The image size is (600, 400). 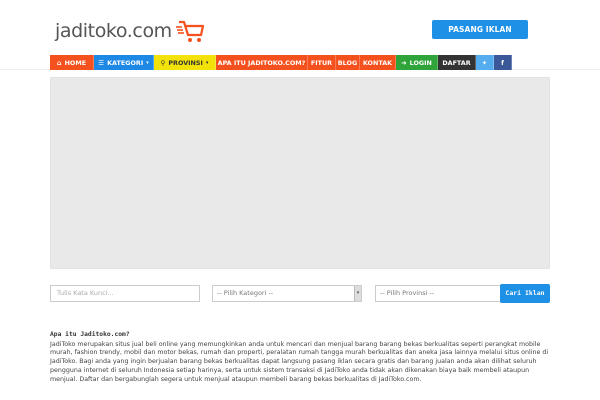 What do you see at coordinates (287, 293) in the screenshot?
I see `category-select: -- Pilih Kategori -- ▾` at bounding box center [287, 293].